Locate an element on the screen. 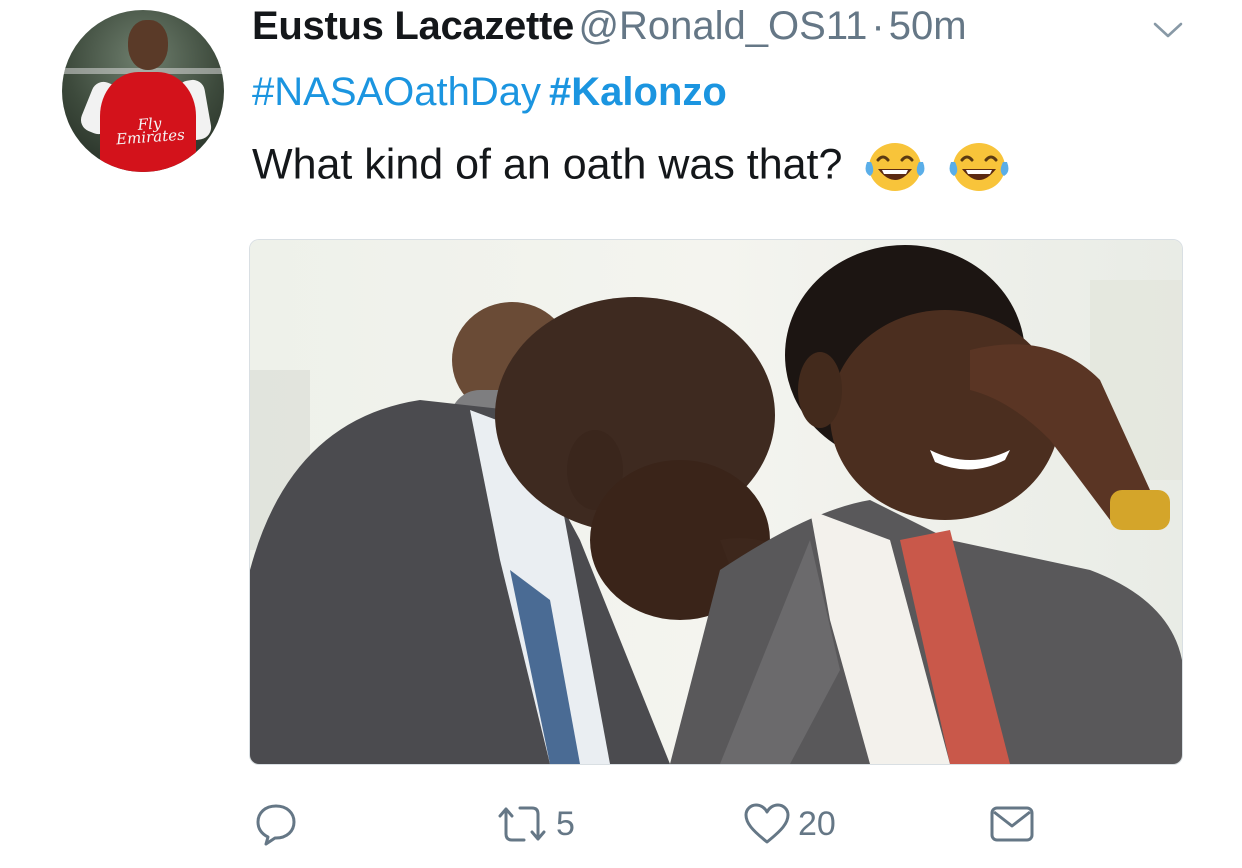 The width and height of the screenshot is (1242, 868). retweet-button: 5 is located at coordinates (534, 824).